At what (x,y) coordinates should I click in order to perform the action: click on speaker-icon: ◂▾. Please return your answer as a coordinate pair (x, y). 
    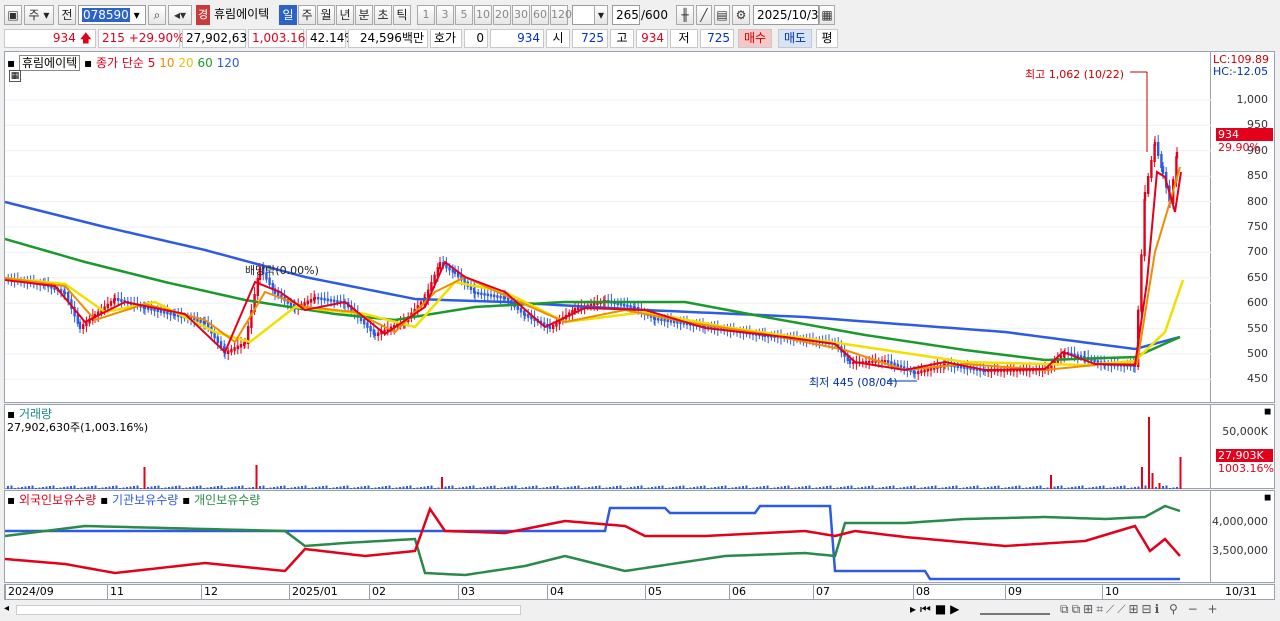
    Looking at the image, I should click on (180, 15).